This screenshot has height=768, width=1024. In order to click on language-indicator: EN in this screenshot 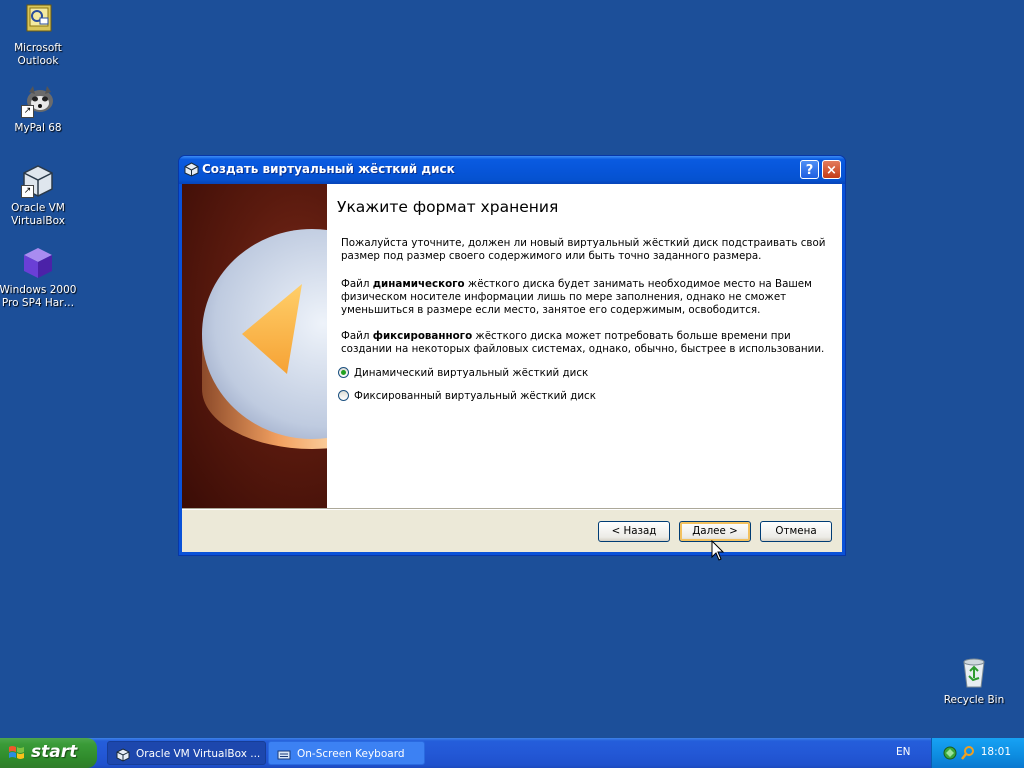, I will do `click(903, 752)`.